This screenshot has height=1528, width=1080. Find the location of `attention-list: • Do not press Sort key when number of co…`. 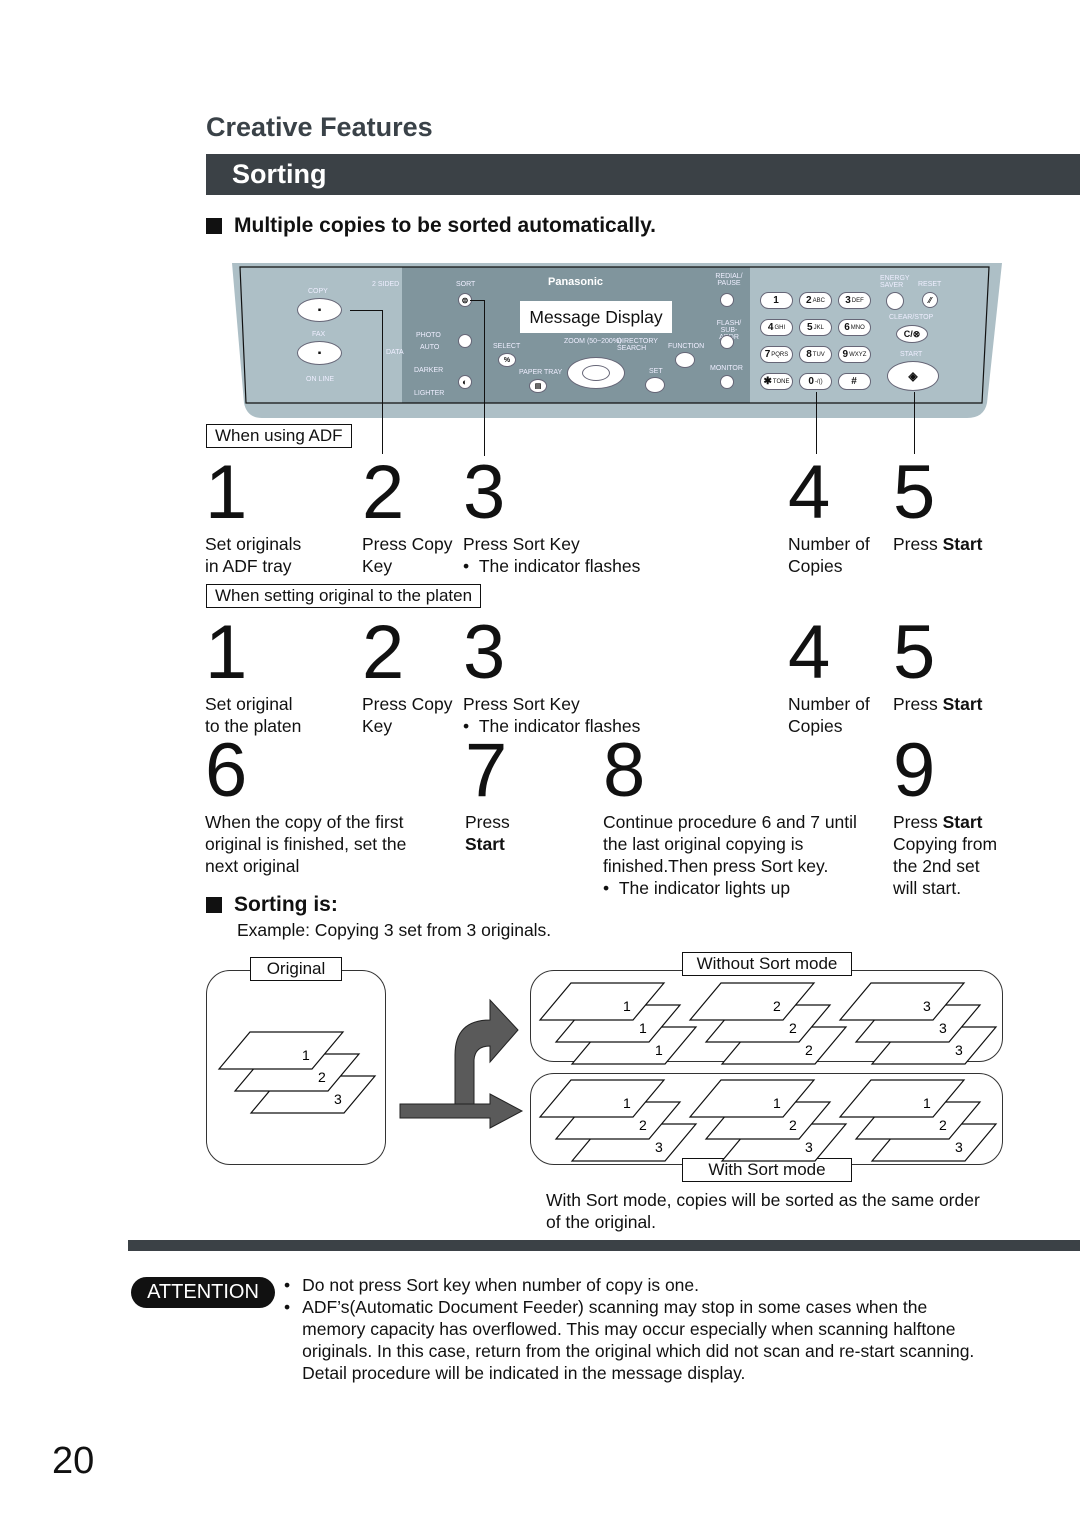

attention-list: • Do not press Sort key when number of co… is located at coordinates (629, 1329).